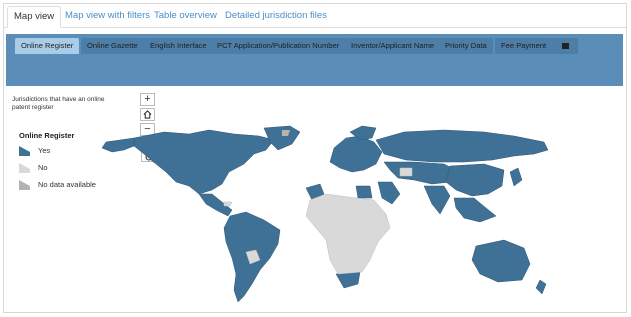  I want to click on layer-tab-inventor-applicant-name: Inventor/Applicant Name, so click(393, 46).